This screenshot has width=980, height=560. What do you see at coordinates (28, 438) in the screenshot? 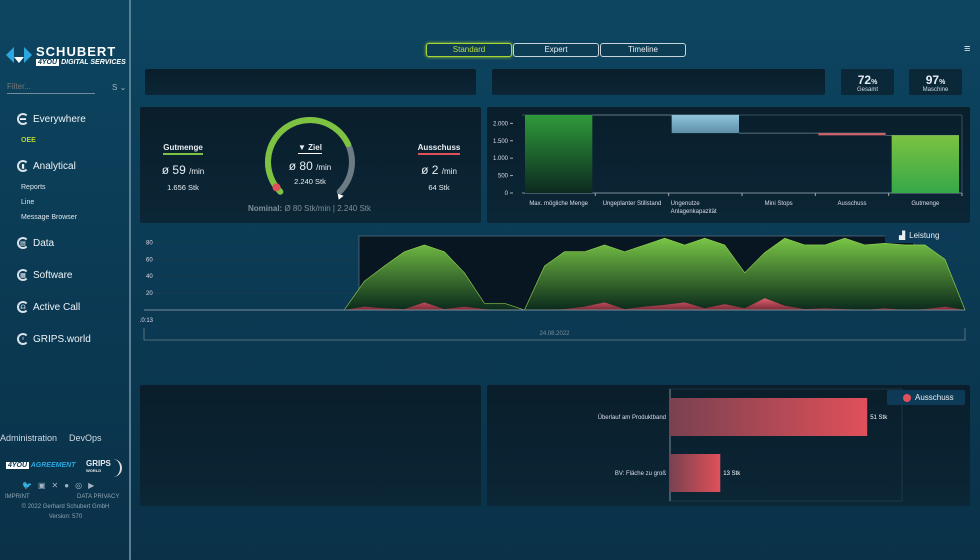
I see `administration-link: Administration` at bounding box center [28, 438].